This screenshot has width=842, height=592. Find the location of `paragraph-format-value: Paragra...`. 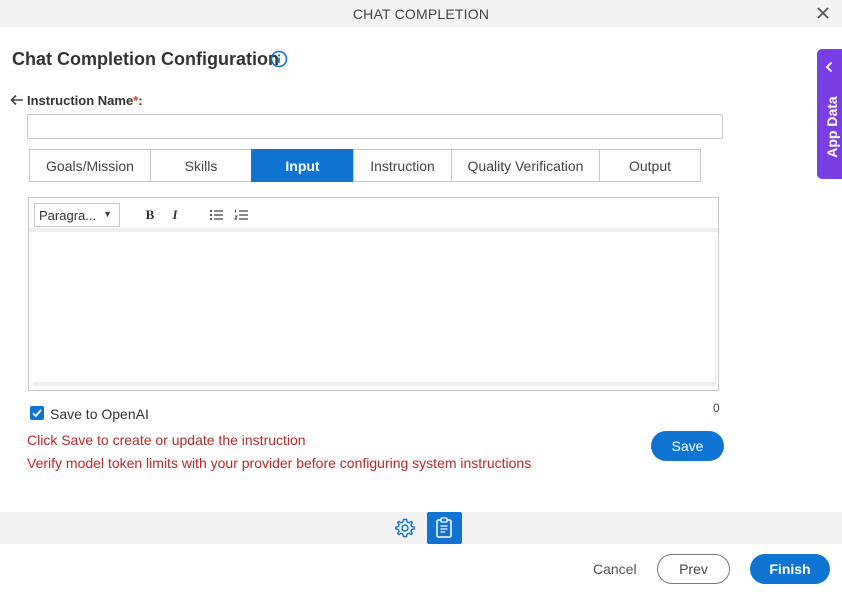

paragraph-format-value: Paragra... is located at coordinates (68, 215).